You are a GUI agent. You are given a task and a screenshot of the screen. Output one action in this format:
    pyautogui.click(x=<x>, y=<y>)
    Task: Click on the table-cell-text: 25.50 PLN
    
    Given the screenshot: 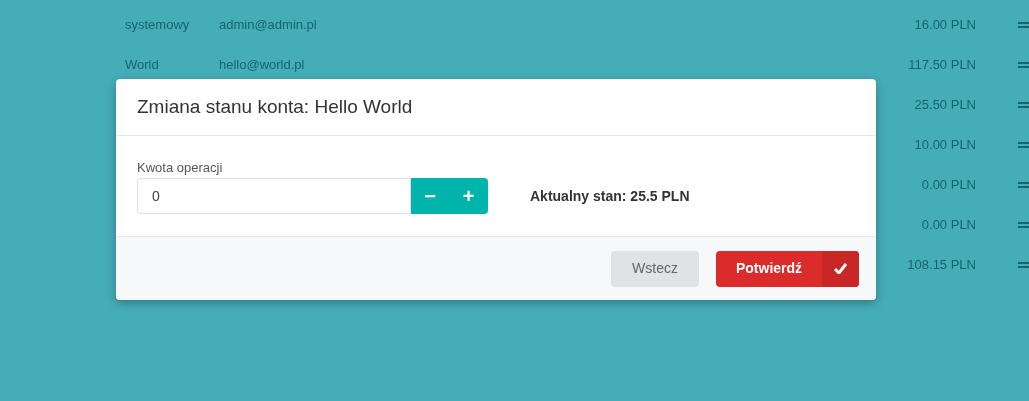 What is the action you would take?
    pyautogui.click(x=945, y=105)
    